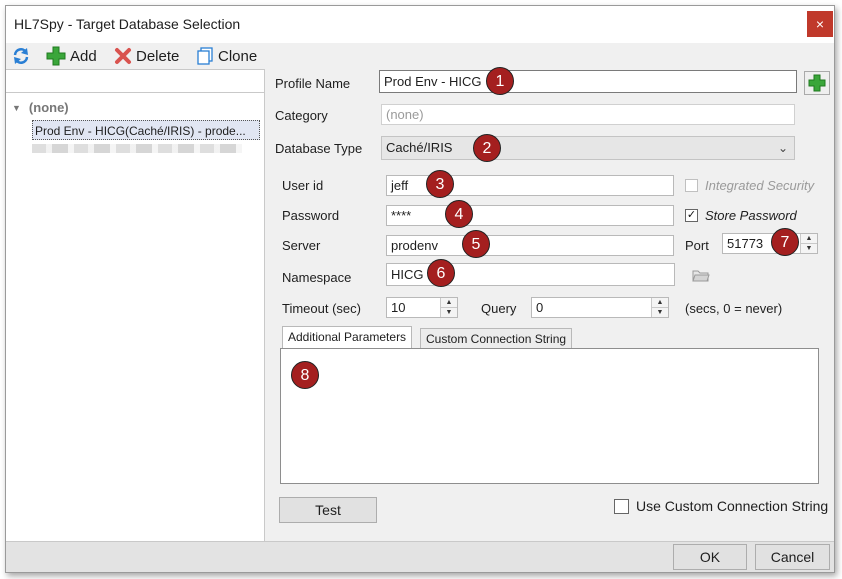  I want to click on title-bar: HL7Spy - Target Database Selection ×, so click(420, 24).